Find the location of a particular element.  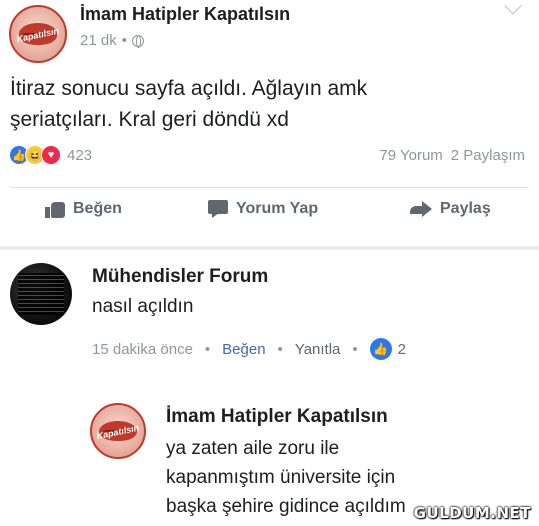

comment-icon is located at coordinates (218, 209).